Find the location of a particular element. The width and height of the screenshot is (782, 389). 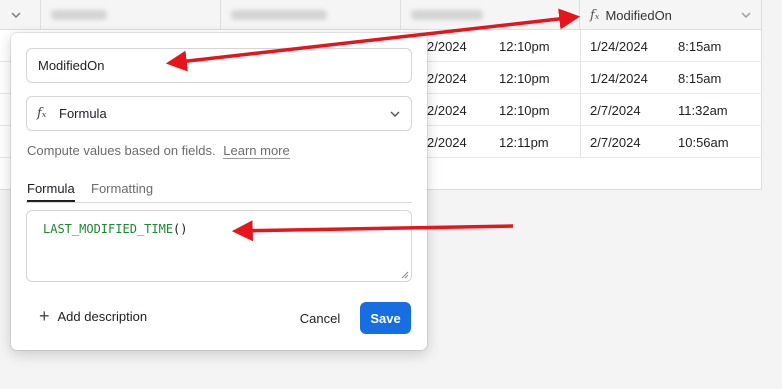

field-type-label: Formula is located at coordinates (83, 113).